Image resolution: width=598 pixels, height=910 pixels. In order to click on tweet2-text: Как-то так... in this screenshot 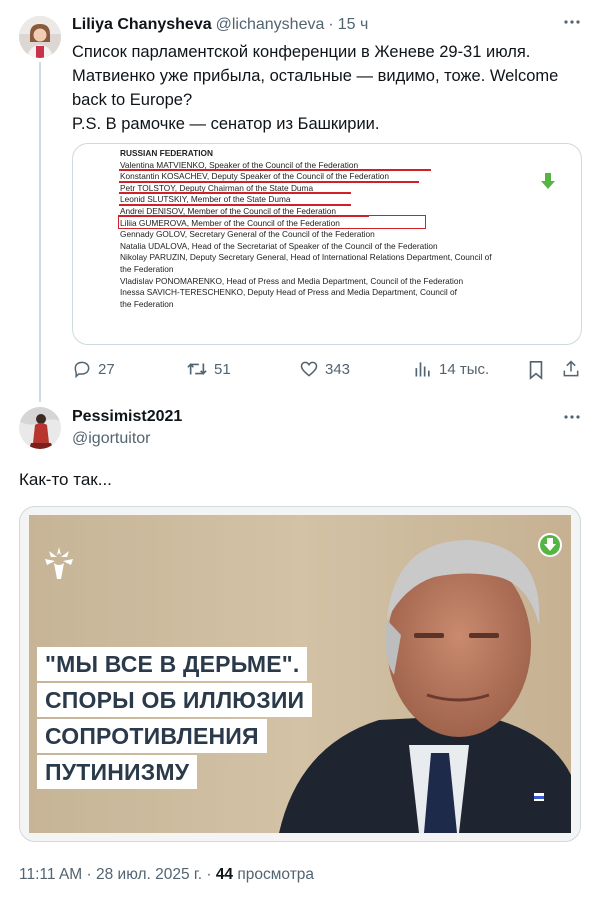, I will do `click(65, 479)`.